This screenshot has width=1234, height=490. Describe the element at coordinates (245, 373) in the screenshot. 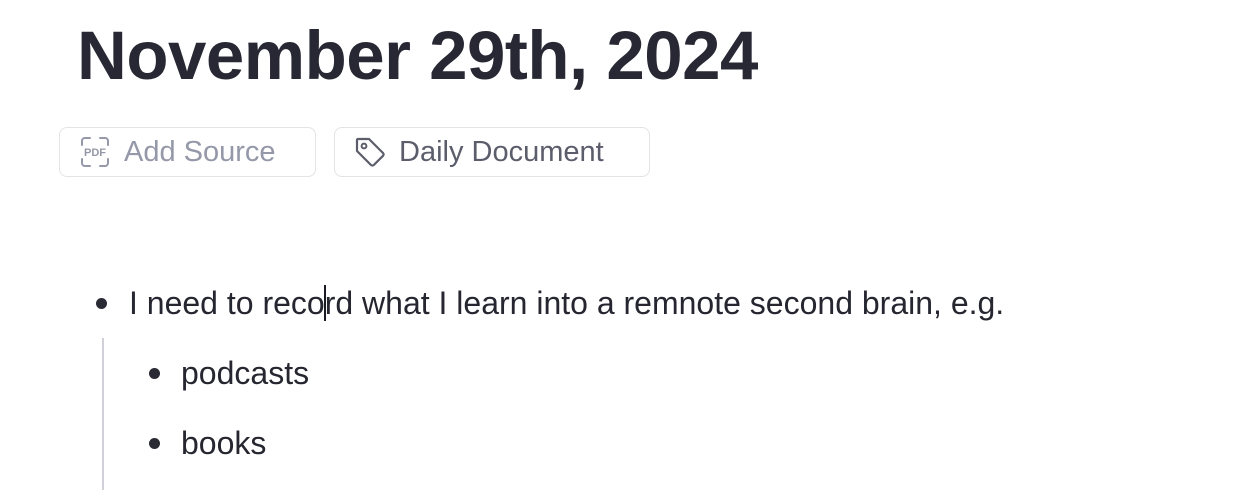

I see `bullet-text-child: podcasts` at that location.